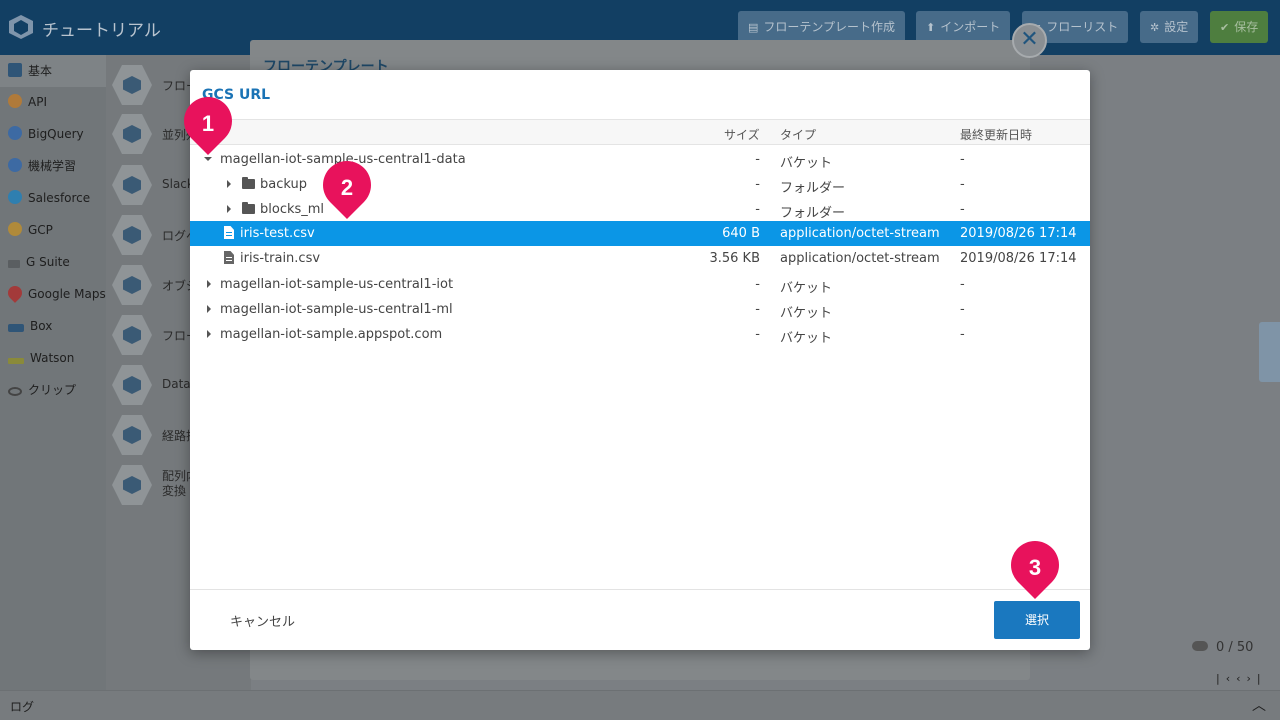 This screenshot has width=1280, height=720. I want to click on sidebar-item-watson: Watson, so click(53, 358).